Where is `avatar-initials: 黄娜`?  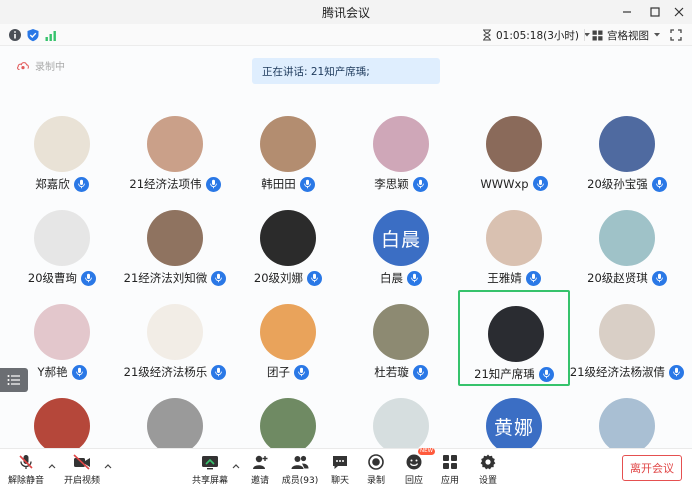 avatar-initials: 黄娜 is located at coordinates (513, 427).